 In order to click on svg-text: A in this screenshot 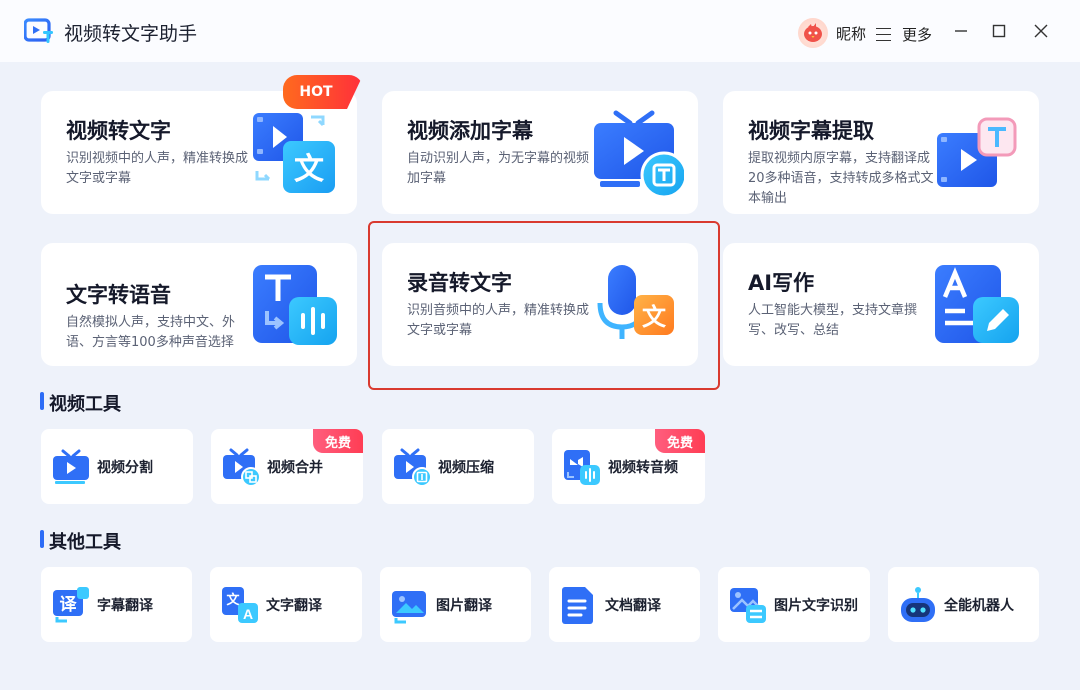, I will do `click(248, 614)`.